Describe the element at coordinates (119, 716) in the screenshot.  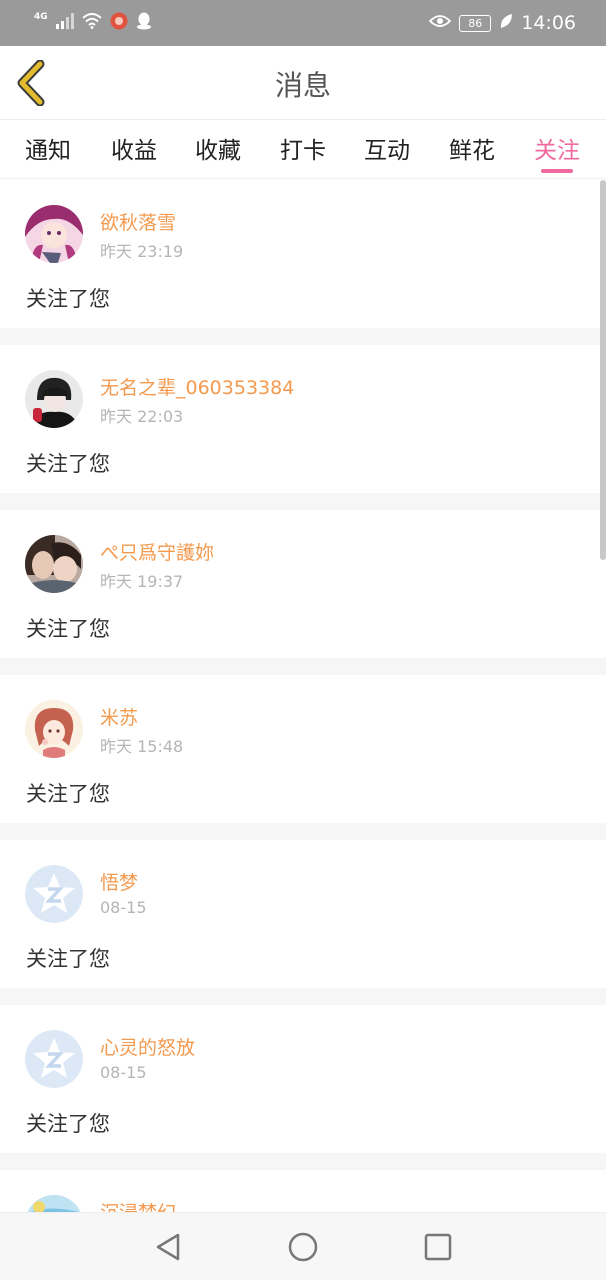
I see `username: 米苏` at that location.